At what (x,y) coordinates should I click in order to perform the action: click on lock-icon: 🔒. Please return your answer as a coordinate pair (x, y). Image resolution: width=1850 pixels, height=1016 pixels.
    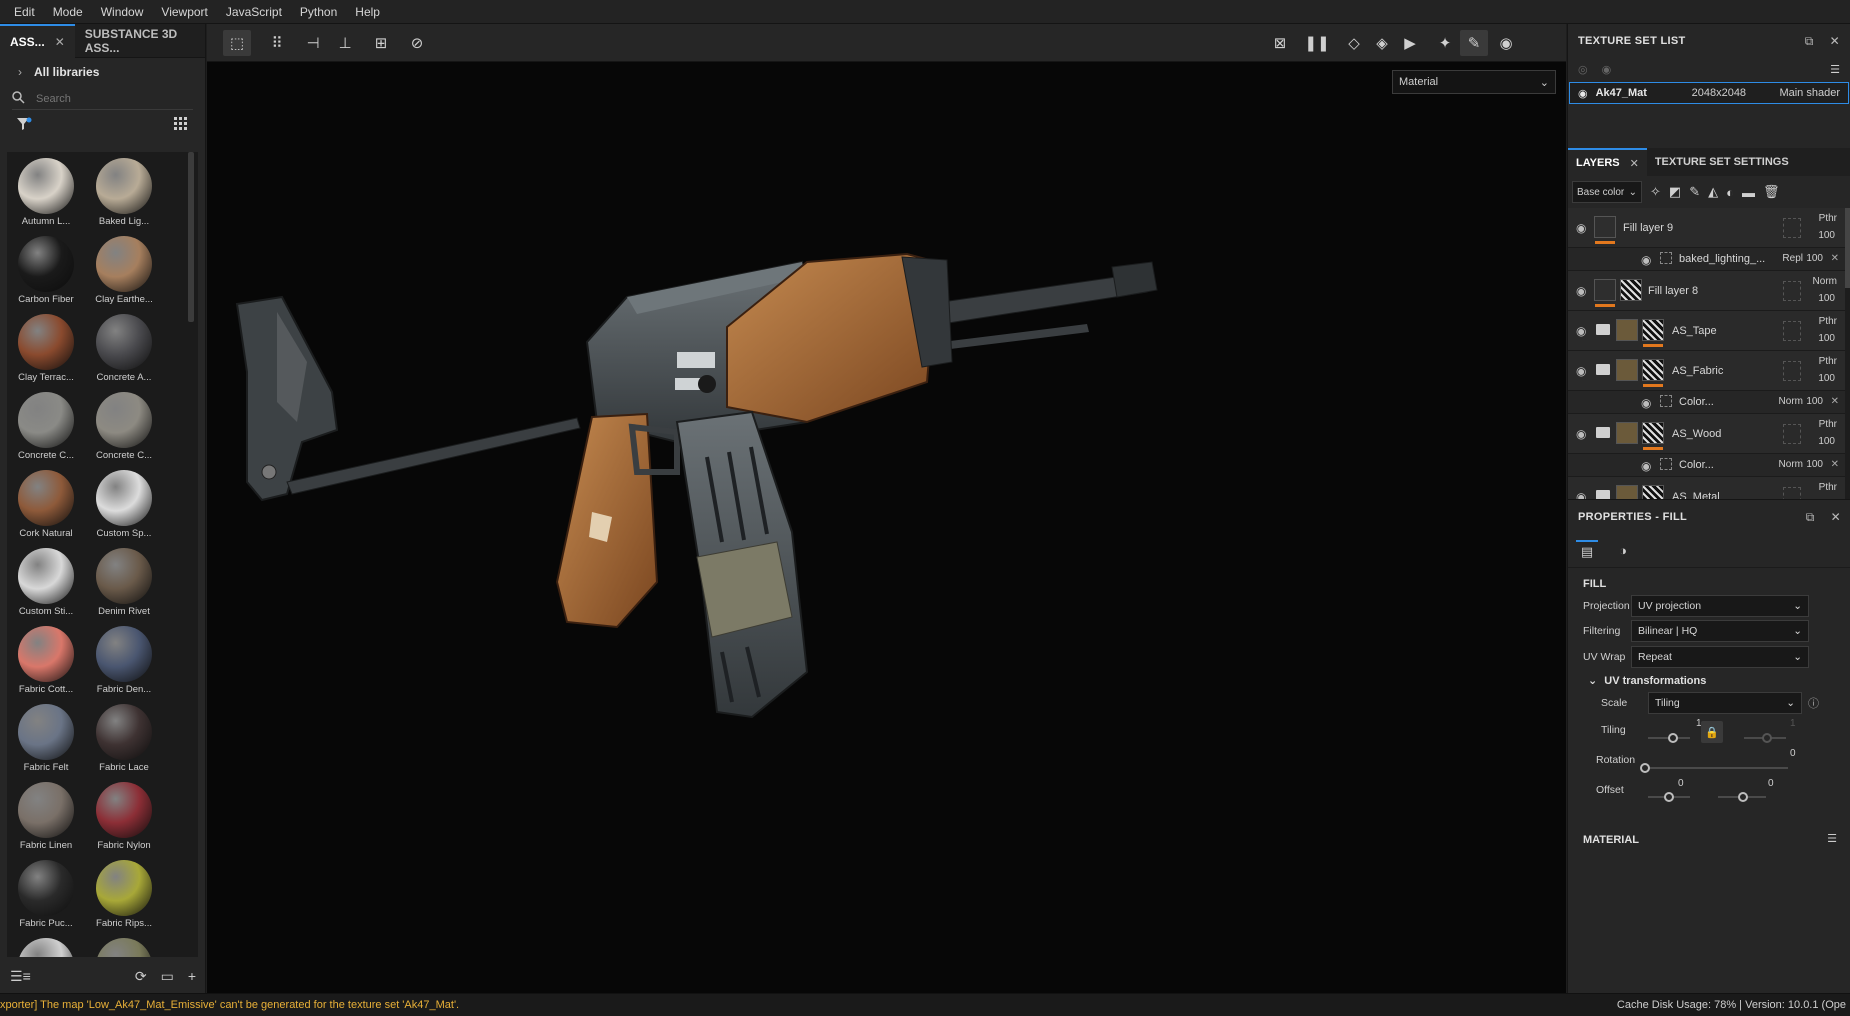
    Looking at the image, I should click on (1712, 732).